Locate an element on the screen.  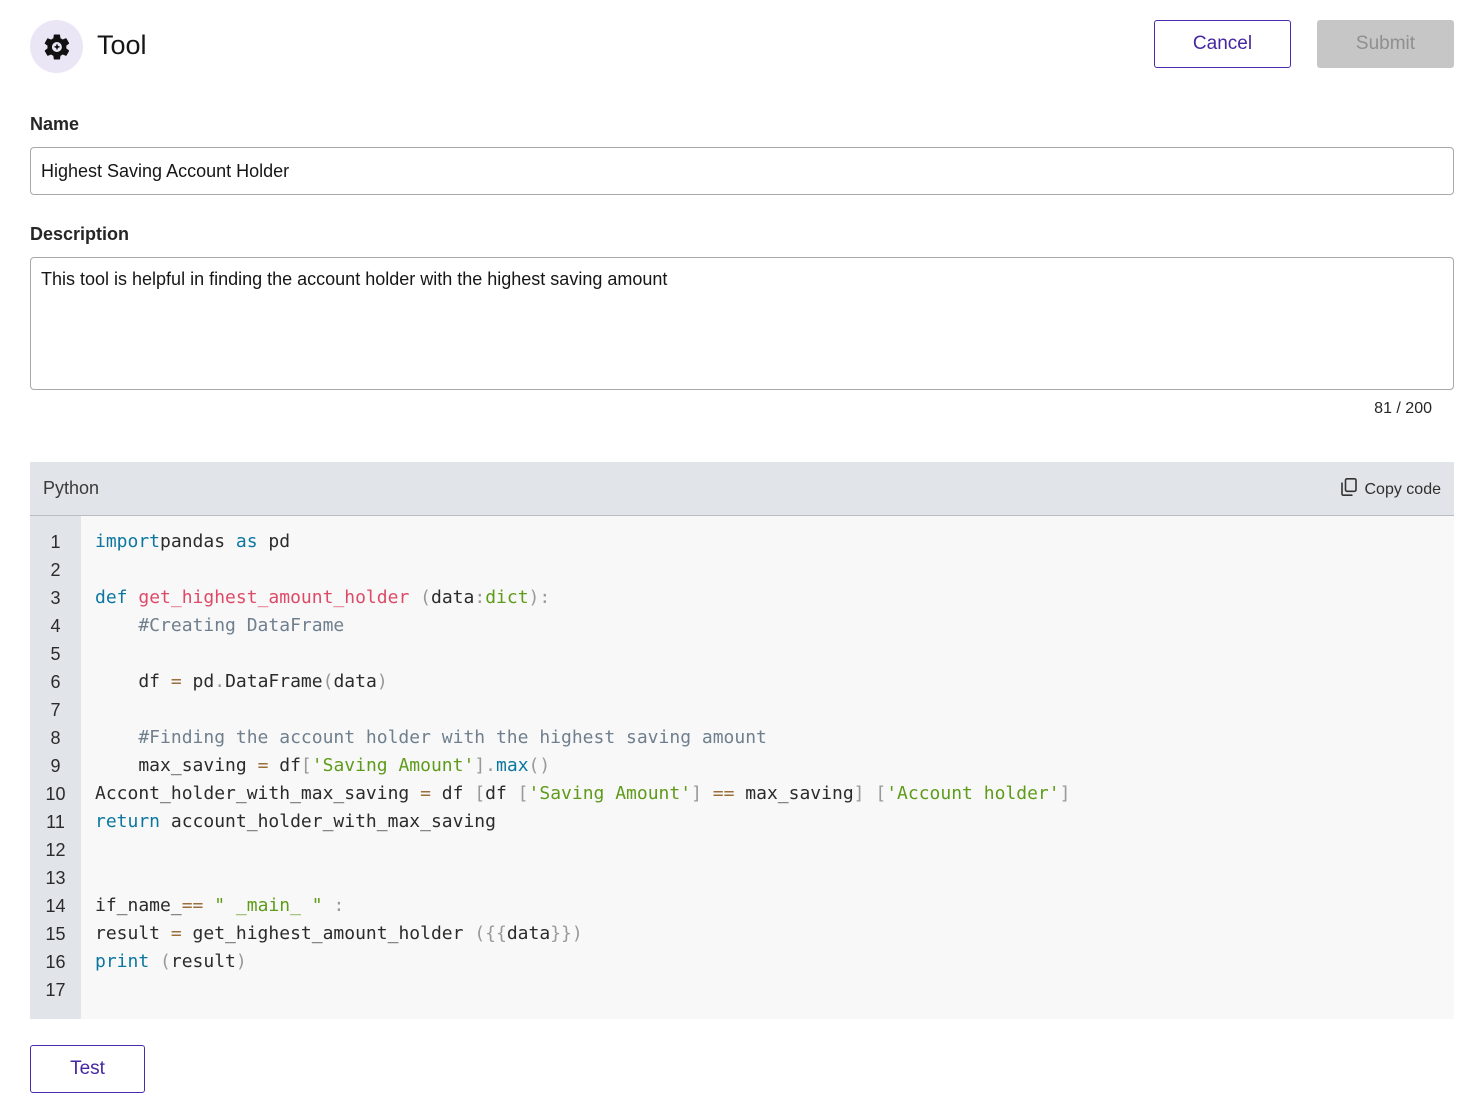
line-number: 9 is located at coordinates (55, 766).